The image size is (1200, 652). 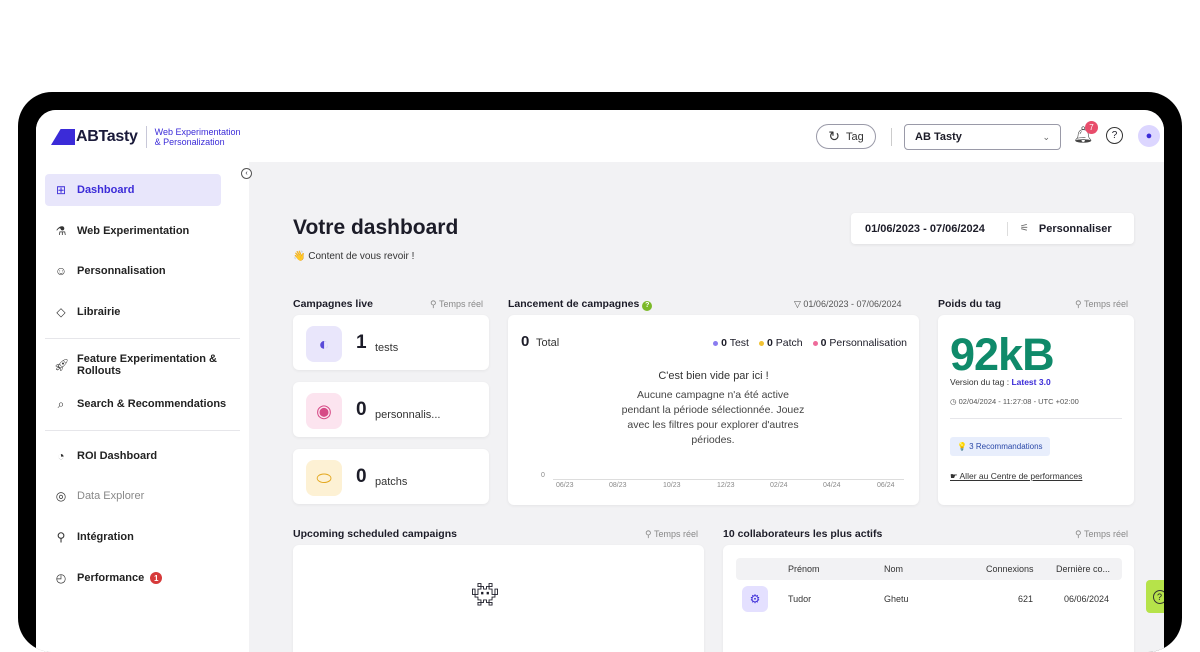 I want to click on integration-icon: ⚲, so click(x=61, y=537).